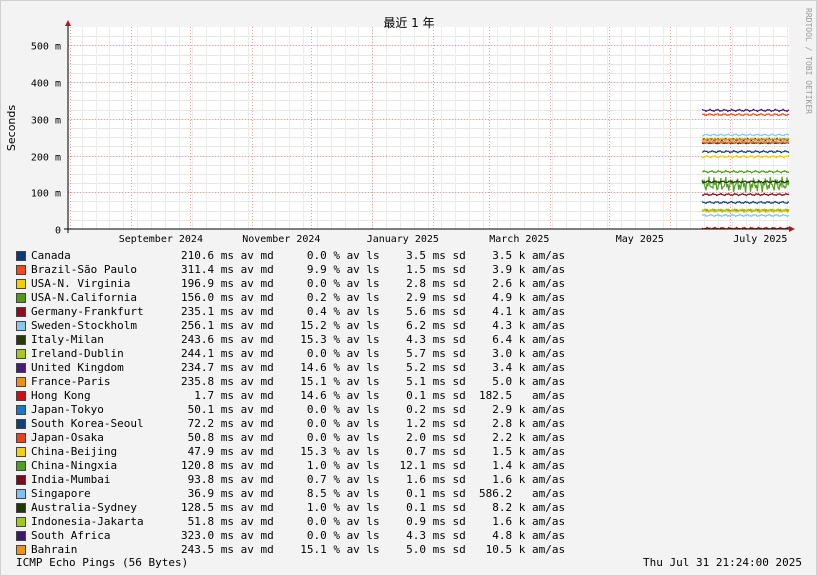 The image size is (817, 576). I want to click on y-tick-label: 200 m, so click(46, 158).